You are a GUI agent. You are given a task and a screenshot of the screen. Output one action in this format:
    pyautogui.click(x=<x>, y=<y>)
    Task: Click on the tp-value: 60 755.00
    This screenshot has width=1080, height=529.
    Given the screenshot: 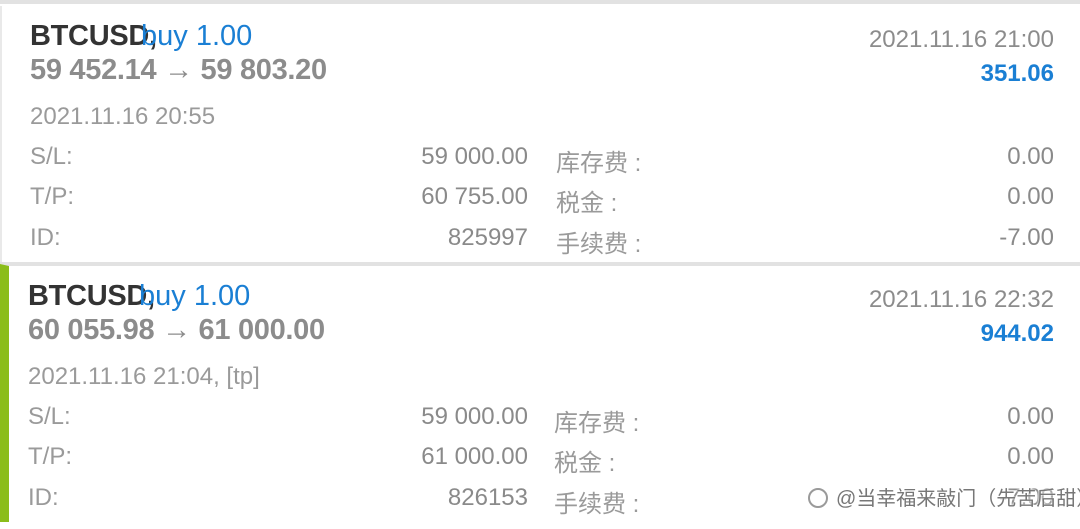 What is the action you would take?
    pyautogui.click(x=474, y=196)
    